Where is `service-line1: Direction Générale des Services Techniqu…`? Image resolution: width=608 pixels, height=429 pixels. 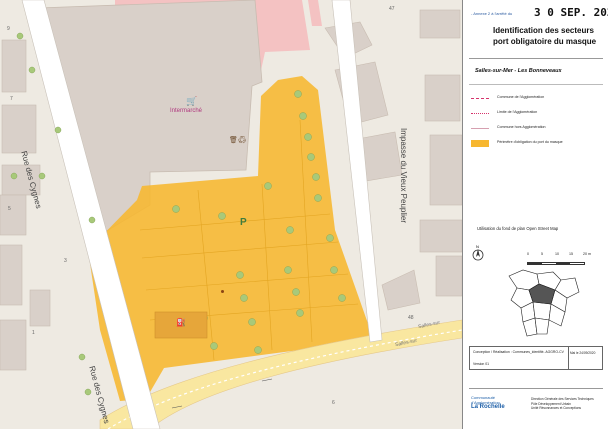
service-line1: Direction Générale des Services Techniqu… is located at coordinates (562, 399).